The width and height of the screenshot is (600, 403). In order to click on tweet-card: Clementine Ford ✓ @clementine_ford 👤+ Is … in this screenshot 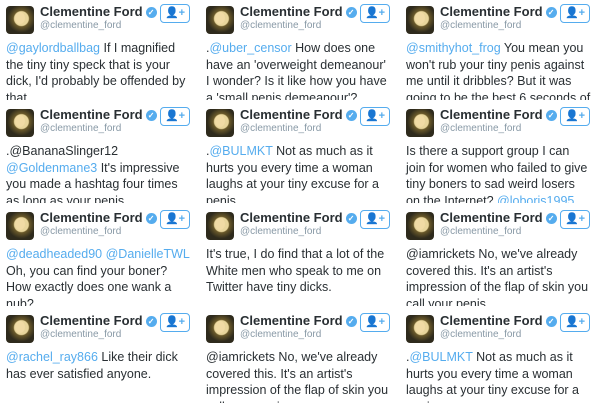, I will do `click(498, 153)`.